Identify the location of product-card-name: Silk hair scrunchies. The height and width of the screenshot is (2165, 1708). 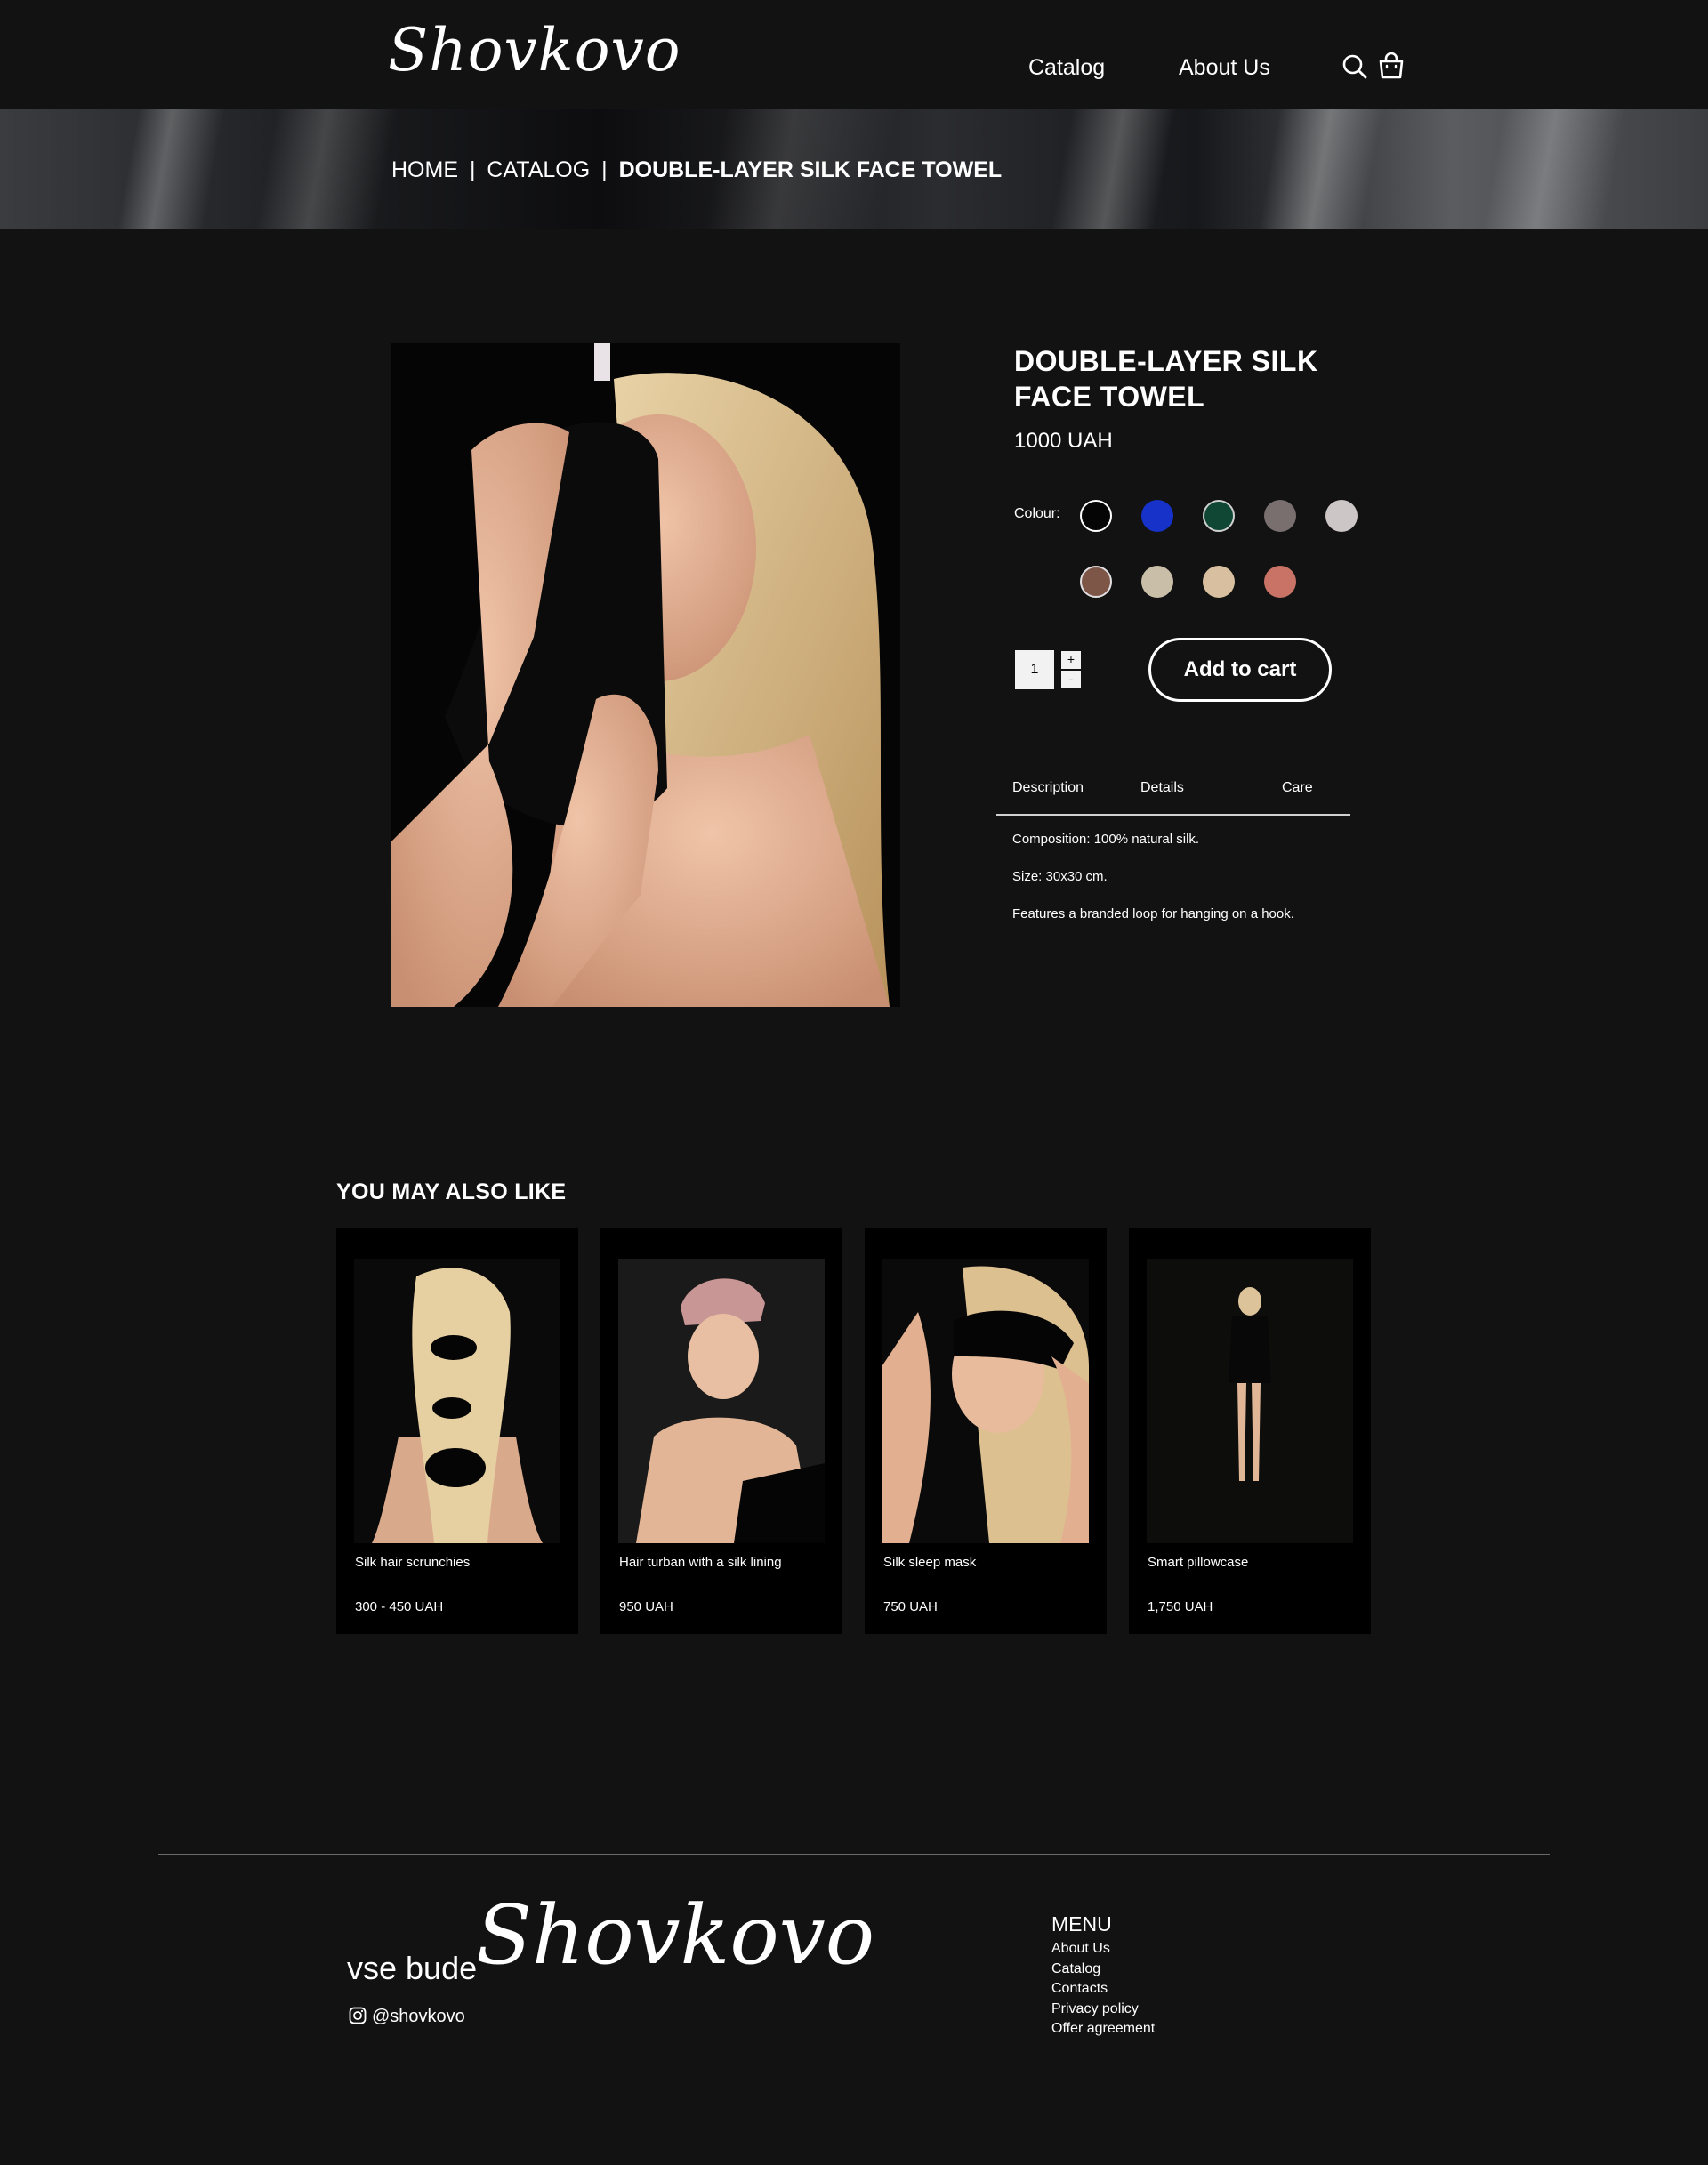
(413, 1562).